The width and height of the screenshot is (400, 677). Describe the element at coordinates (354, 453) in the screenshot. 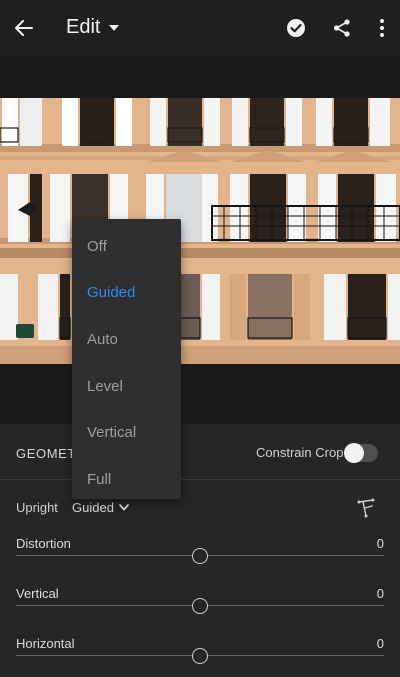

I see `toggle-knob` at that location.